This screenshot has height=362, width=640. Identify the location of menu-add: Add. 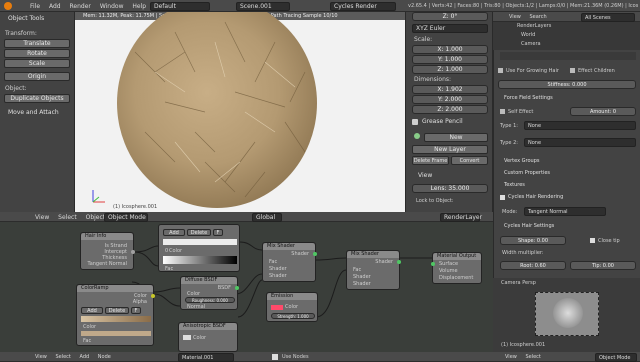
(55, 6).